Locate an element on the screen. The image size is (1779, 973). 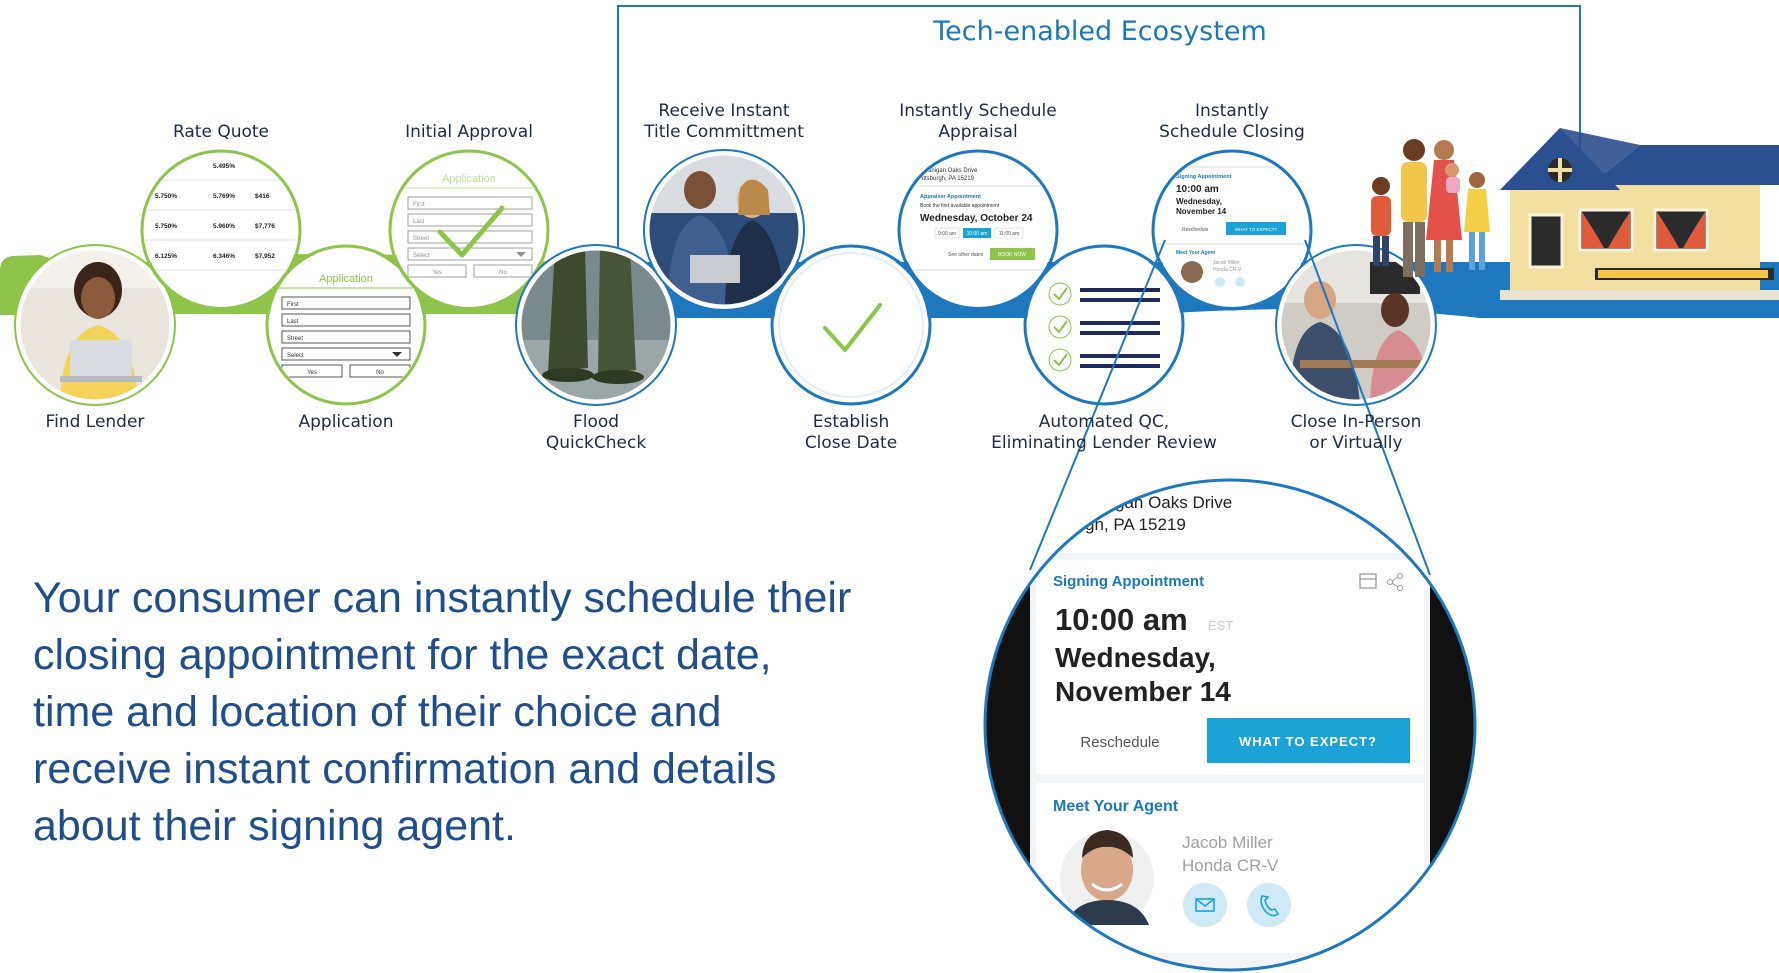
label-automated-qc: Automated QC, Eliminating Lender Review is located at coordinates (1104, 432).